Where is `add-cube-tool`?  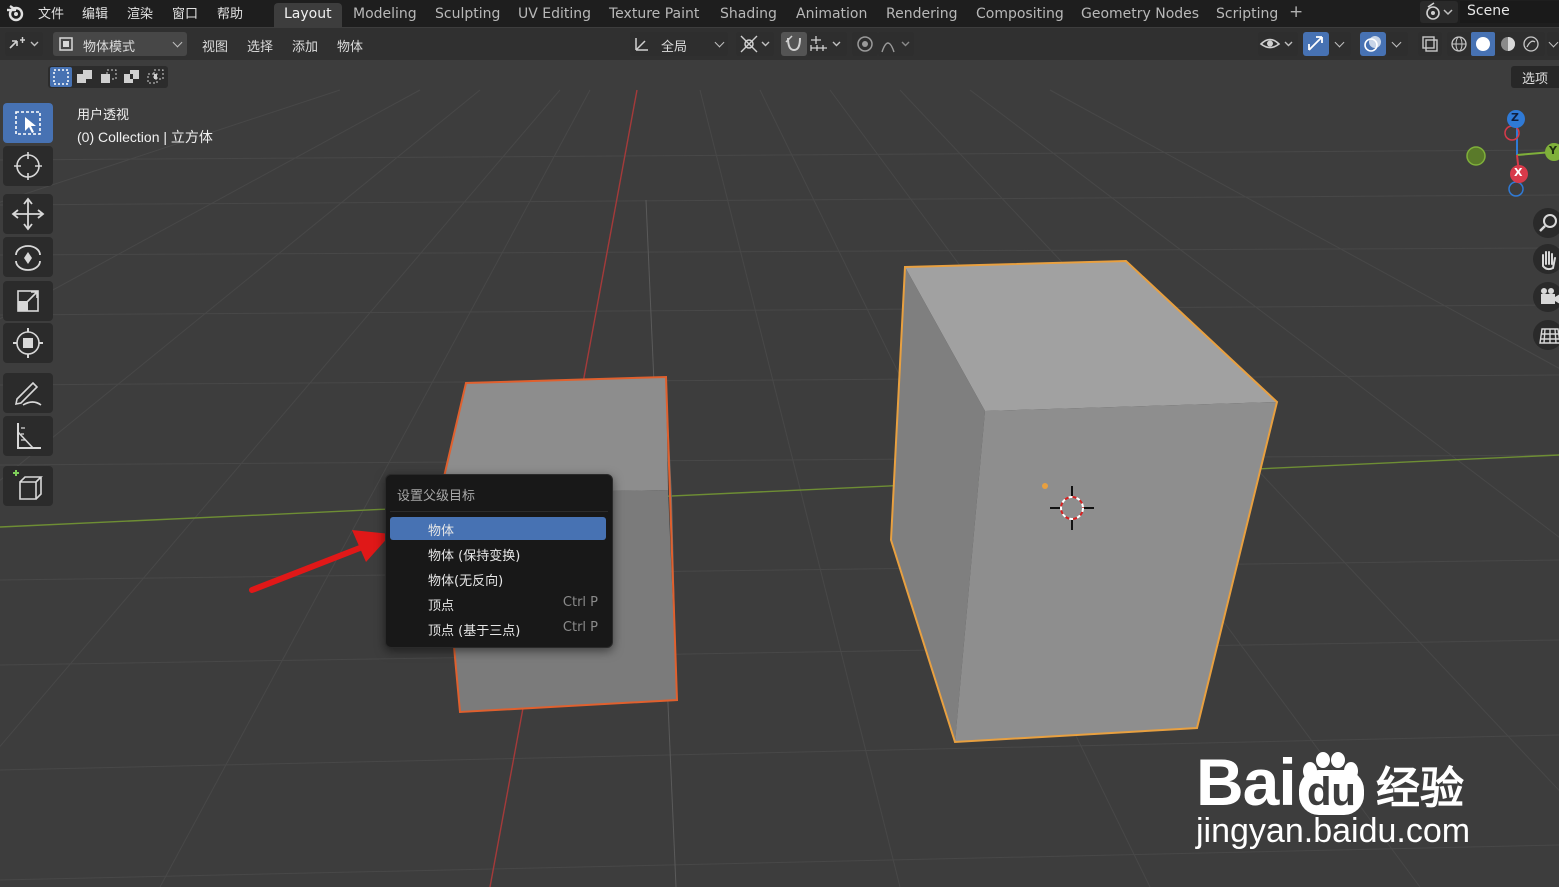 add-cube-tool is located at coordinates (28, 486).